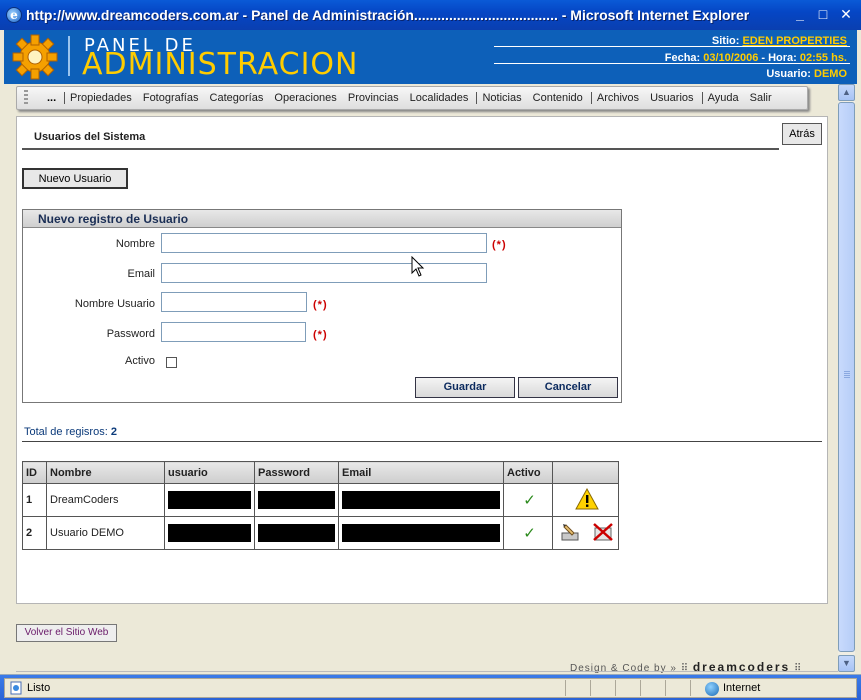 This screenshot has height=700, width=861. I want to click on menu-item-operaciones: Operaciones, so click(305, 98).